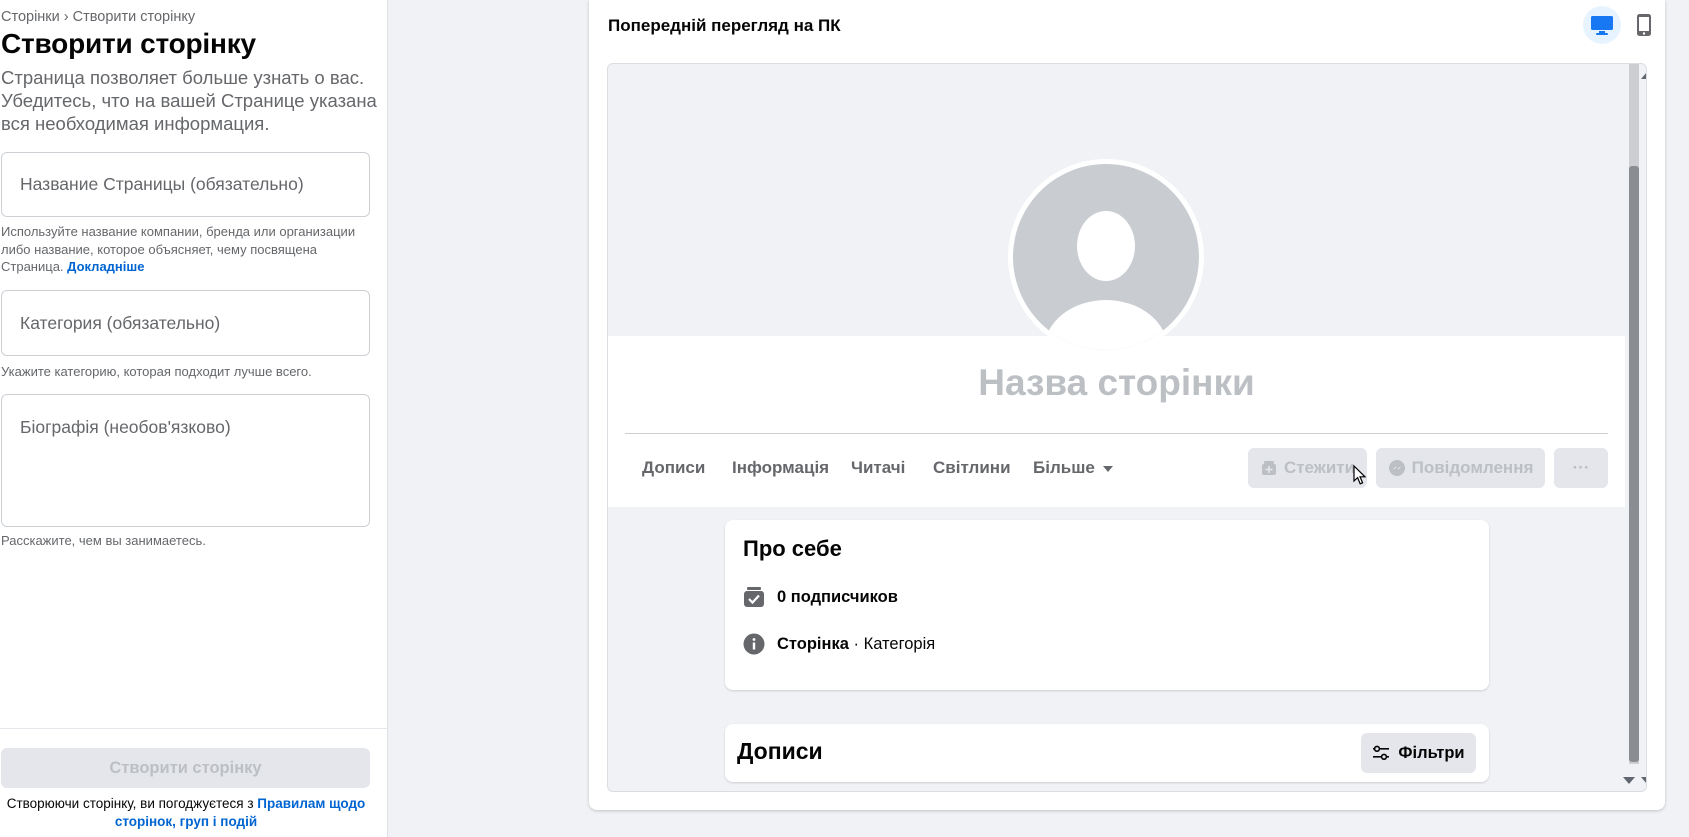 Image resolution: width=1689 pixels, height=837 pixels. I want to click on mouse-cursor-icon, so click(1360, 475).